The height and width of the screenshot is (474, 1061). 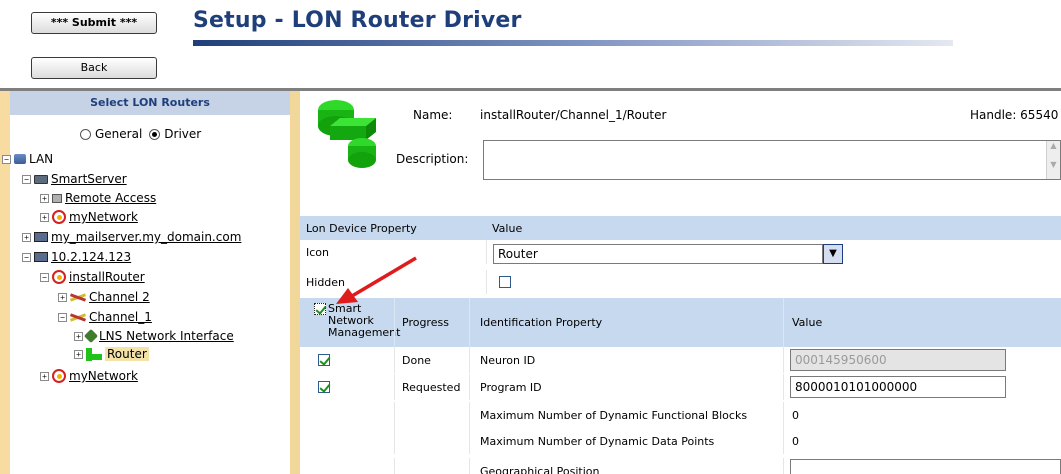 What do you see at coordinates (680, 228) in the screenshot?
I see `property-grid-header: Lon Device Property Value` at bounding box center [680, 228].